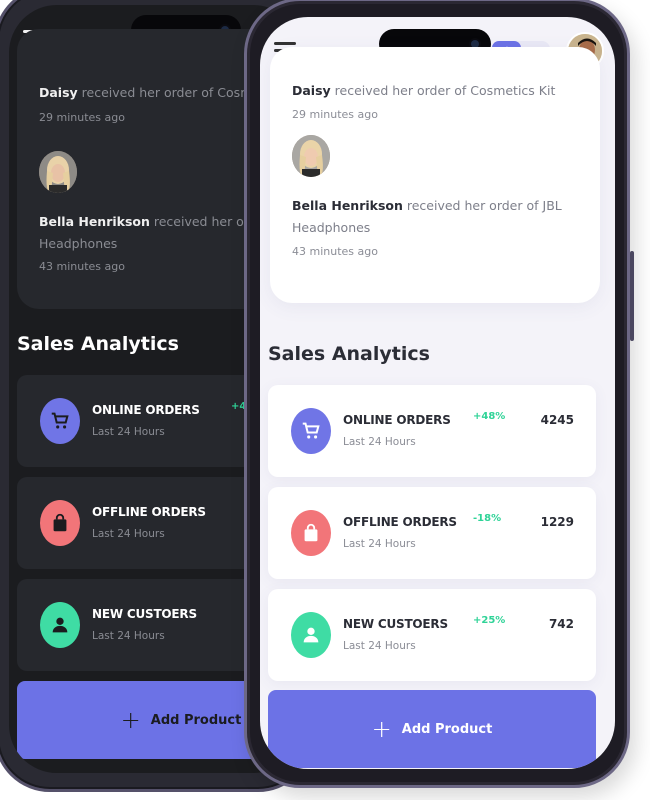  I want to click on stat-value: 1229, so click(557, 522).